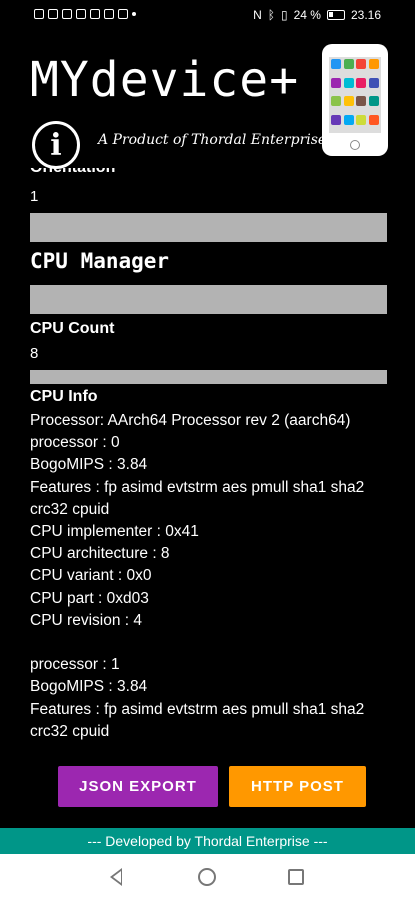 Image resolution: width=415 pixels, height=900 pixels. Describe the element at coordinates (123, 14) in the screenshot. I see `gear-icon` at that location.